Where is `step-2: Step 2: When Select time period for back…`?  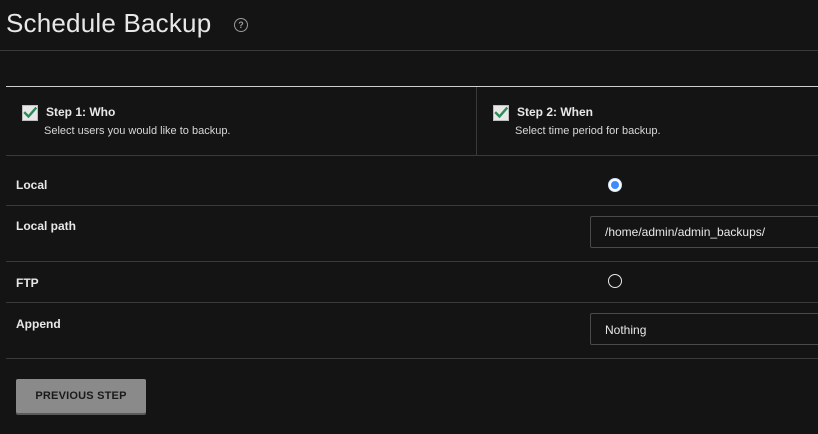 step-2: Step 2: When Select time period for back… is located at coordinates (647, 121).